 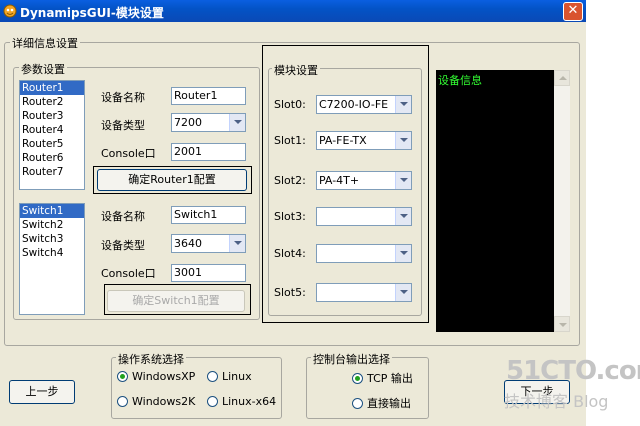 What do you see at coordinates (556, 401) in the screenshot?
I see `watermark-subtitle: 技术博客 Blog` at bounding box center [556, 401].